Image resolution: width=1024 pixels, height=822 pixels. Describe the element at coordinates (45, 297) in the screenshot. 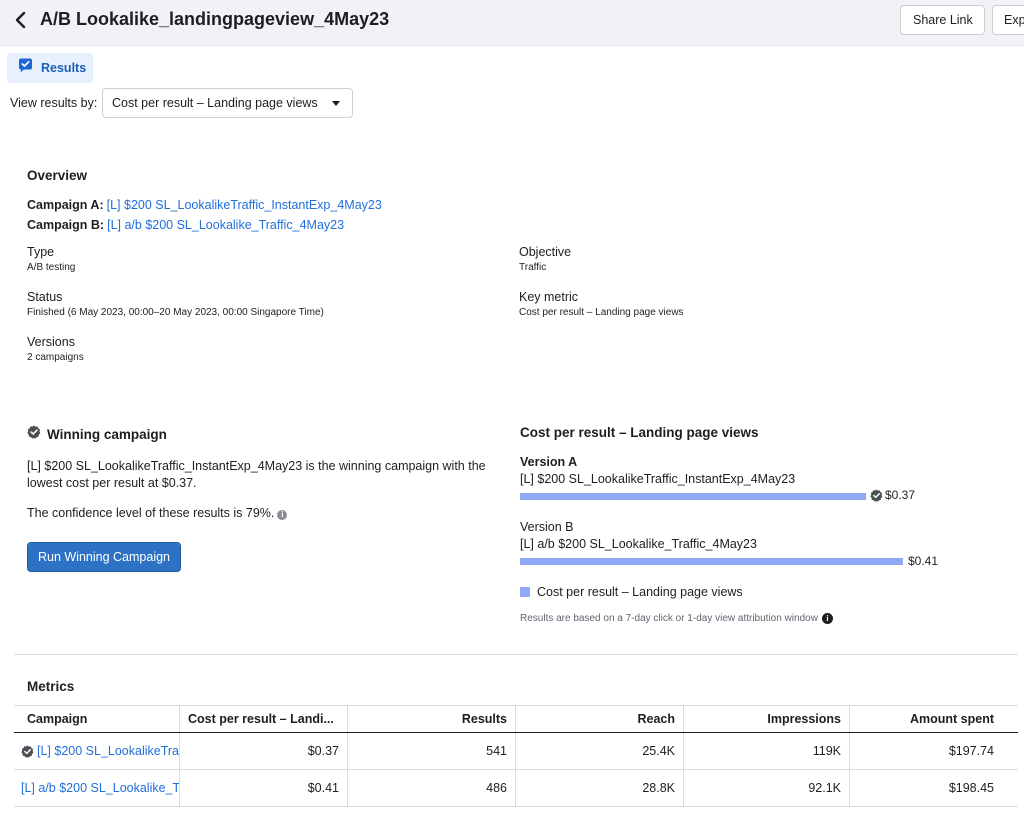

I see `status-label: Status` at that location.